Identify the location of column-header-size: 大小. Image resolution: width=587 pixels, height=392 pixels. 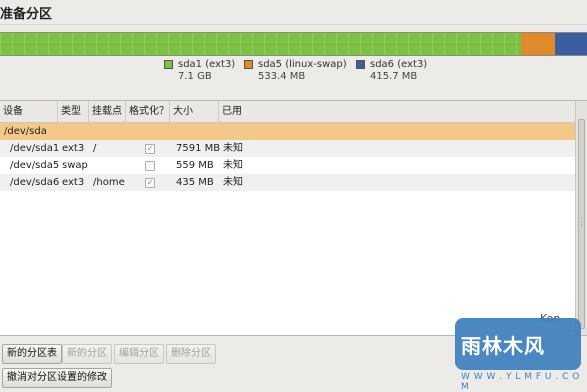
(194, 111).